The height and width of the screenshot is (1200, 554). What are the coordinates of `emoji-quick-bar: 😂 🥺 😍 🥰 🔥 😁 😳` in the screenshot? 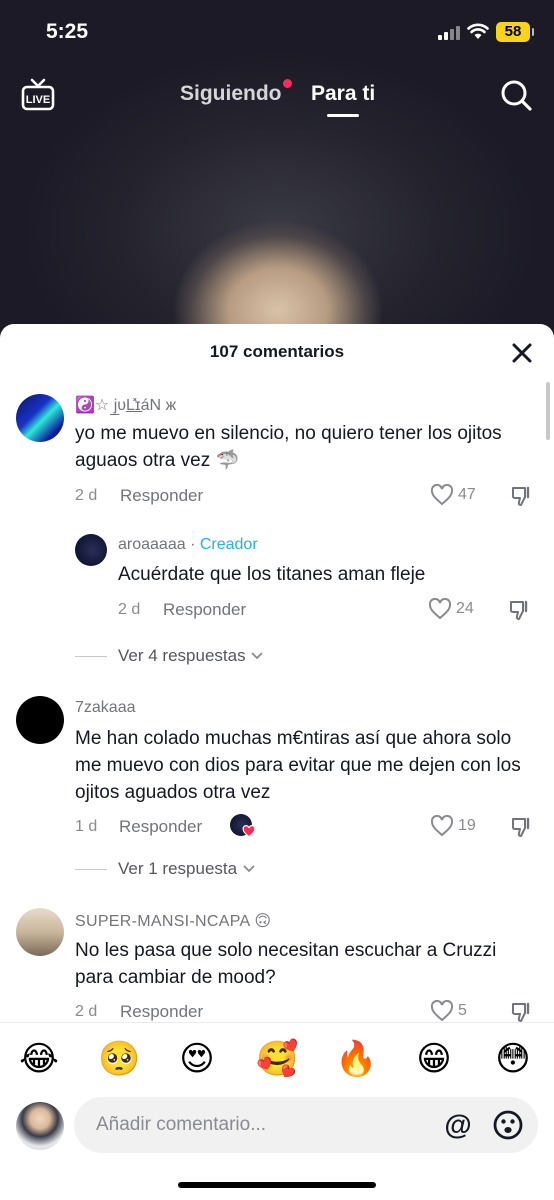 It's located at (277, 1058).